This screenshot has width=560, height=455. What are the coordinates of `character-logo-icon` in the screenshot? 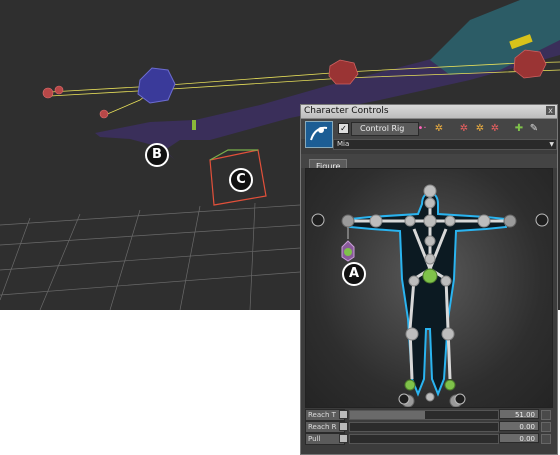 It's located at (319, 134).